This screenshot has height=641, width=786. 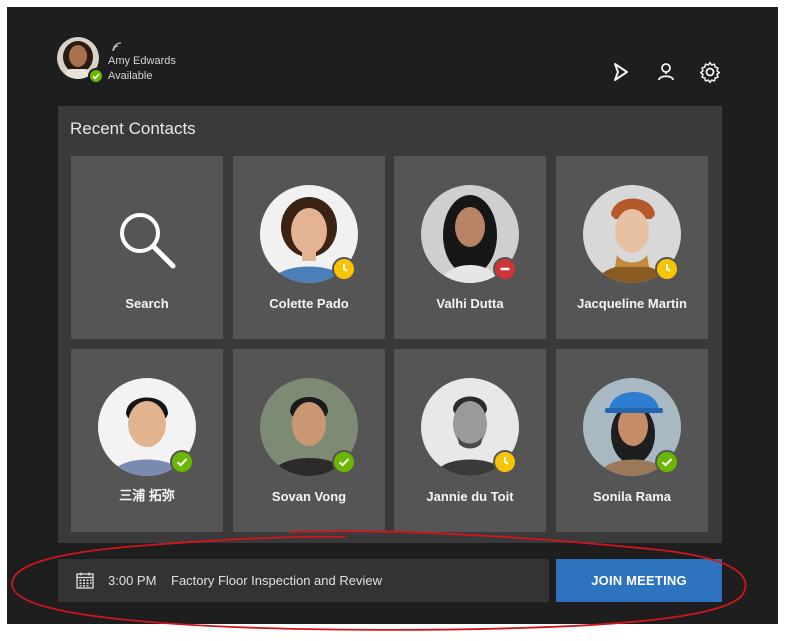 What do you see at coordinates (133, 128) in the screenshot?
I see `panel-title: Recent Contacts` at bounding box center [133, 128].